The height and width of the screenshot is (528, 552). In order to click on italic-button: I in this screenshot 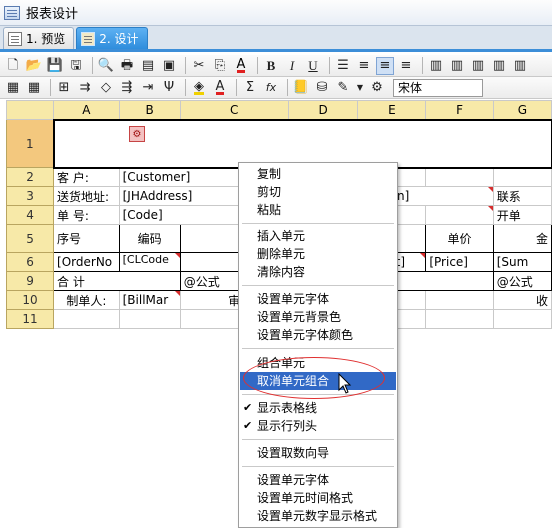, I will do `click(292, 66)`.